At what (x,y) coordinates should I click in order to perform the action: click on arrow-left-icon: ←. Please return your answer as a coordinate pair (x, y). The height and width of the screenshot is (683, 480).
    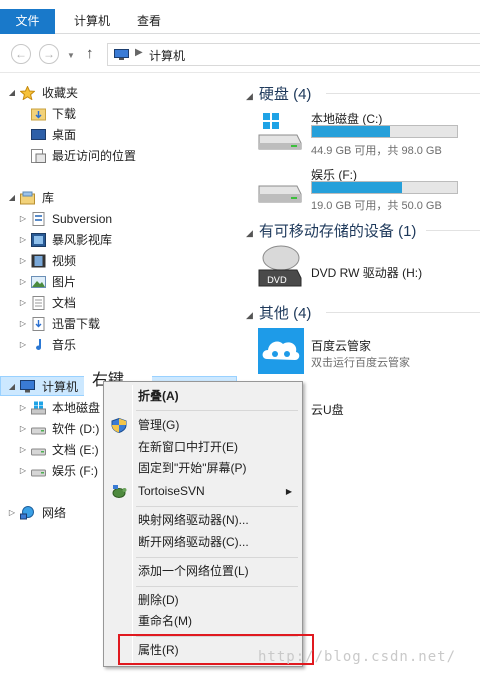
    Looking at the image, I should click on (21, 54).